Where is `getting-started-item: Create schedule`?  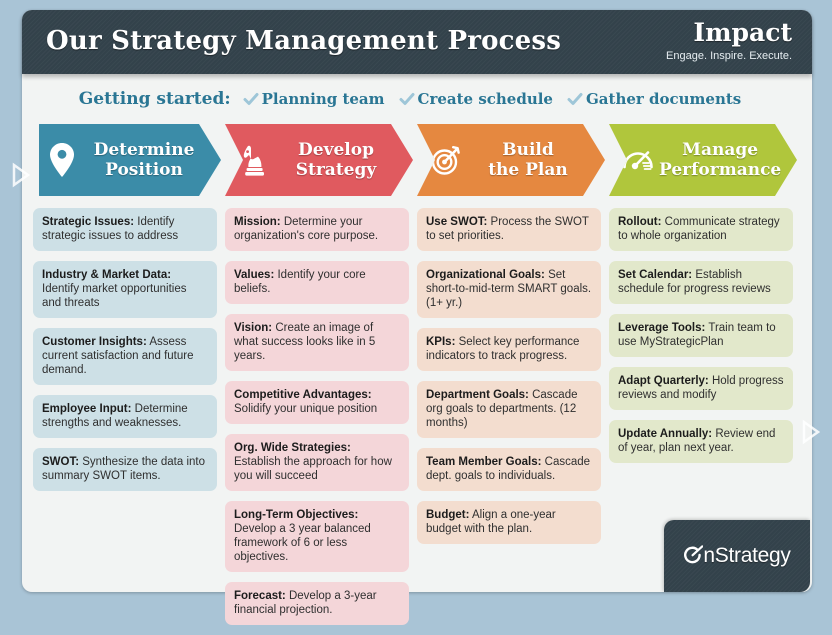 getting-started-item: Create schedule is located at coordinates (476, 99).